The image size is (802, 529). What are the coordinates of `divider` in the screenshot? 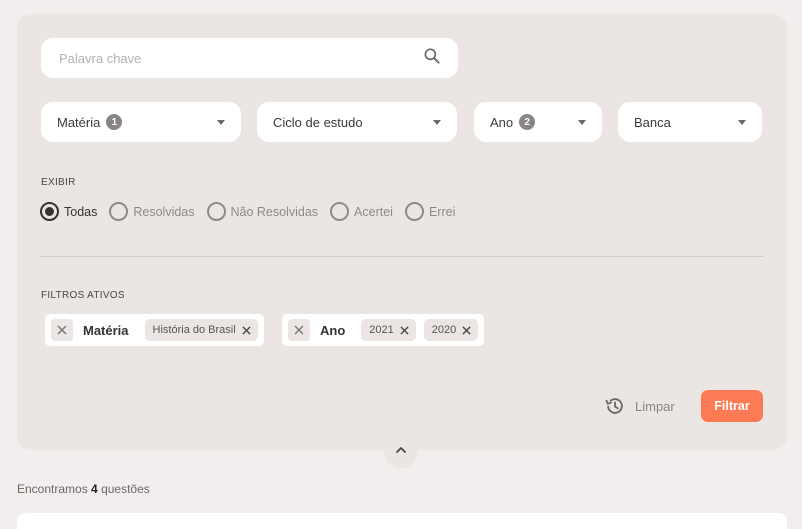 It's located at (401, 256).